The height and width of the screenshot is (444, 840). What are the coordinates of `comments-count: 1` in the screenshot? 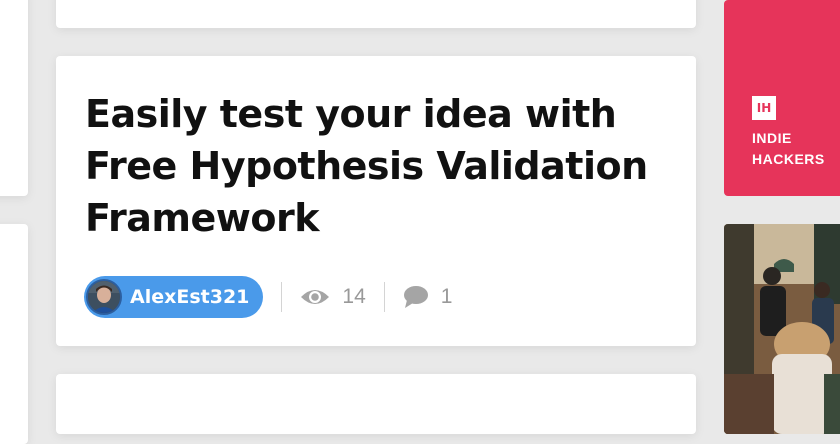 It's located at (428, 297).